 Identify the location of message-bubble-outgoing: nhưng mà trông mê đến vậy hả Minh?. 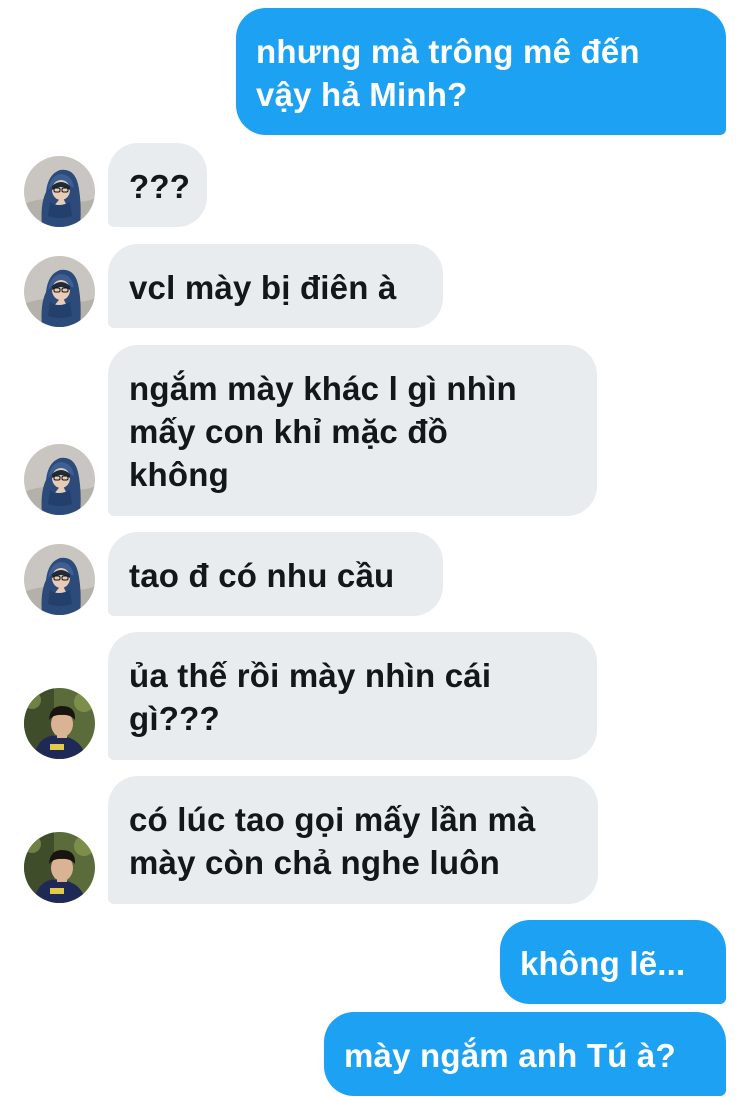
(481, 71).